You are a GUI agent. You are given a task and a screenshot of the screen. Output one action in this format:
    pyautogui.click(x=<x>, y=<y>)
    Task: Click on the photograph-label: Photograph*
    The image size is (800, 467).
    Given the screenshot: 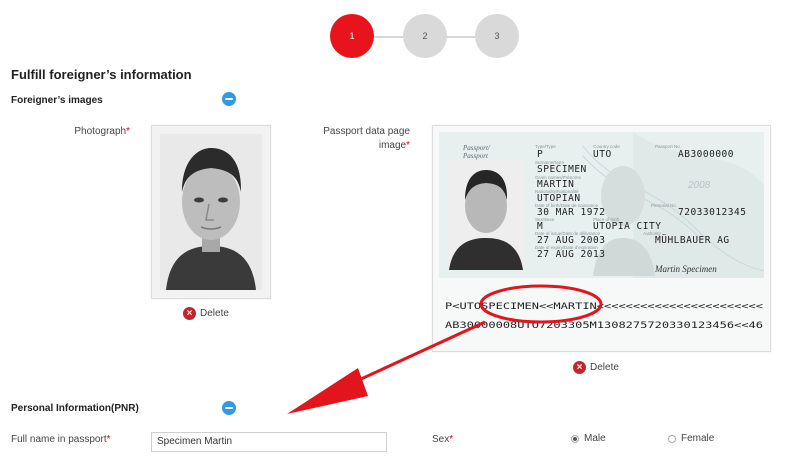 What is the action you would take?
    pyautogui.click(x=102, y=131)
    